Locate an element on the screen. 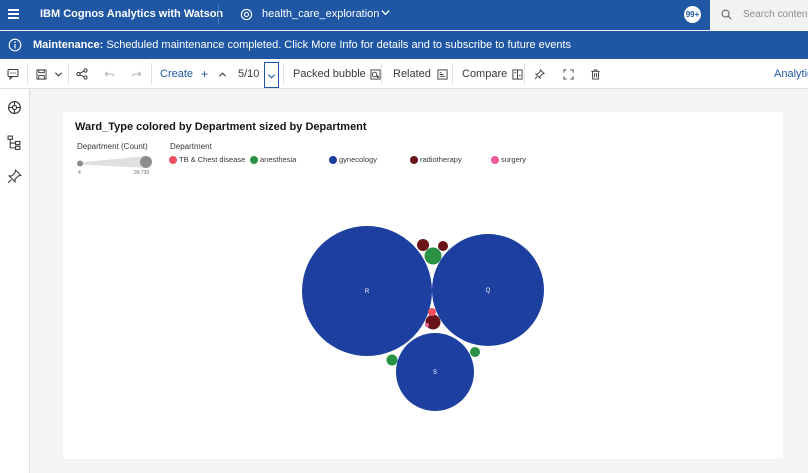 The image size is (808, 473). visualization-icon is located at coordinates (375, 74).